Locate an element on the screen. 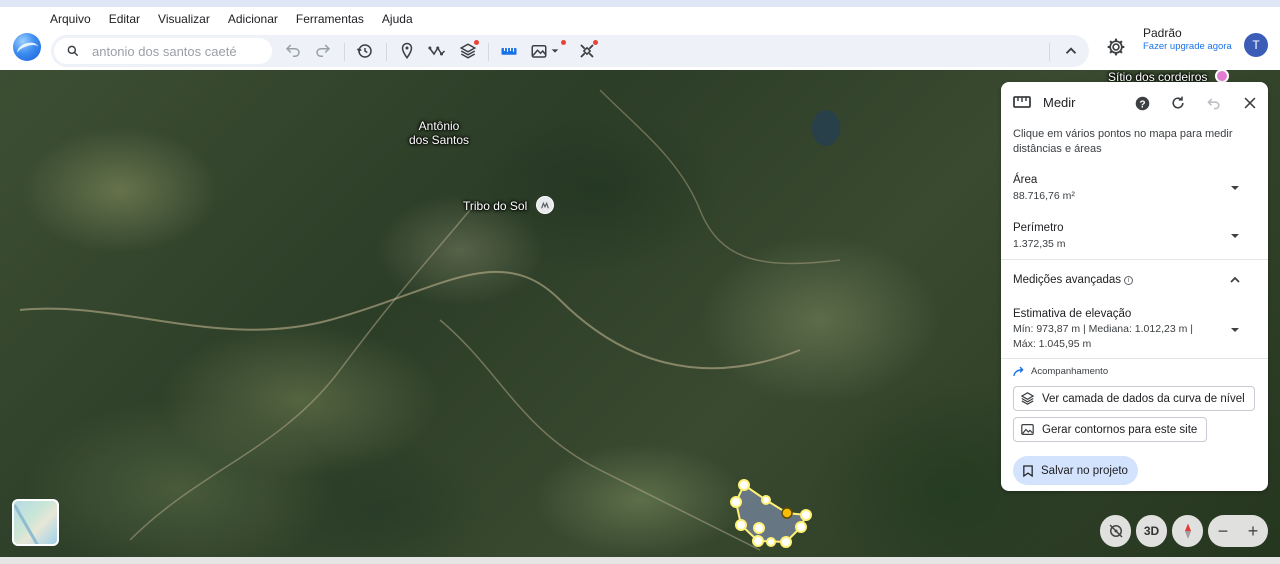  generate-contours-button: Gerar contornos para este site is located at coordinates (1110, 429).